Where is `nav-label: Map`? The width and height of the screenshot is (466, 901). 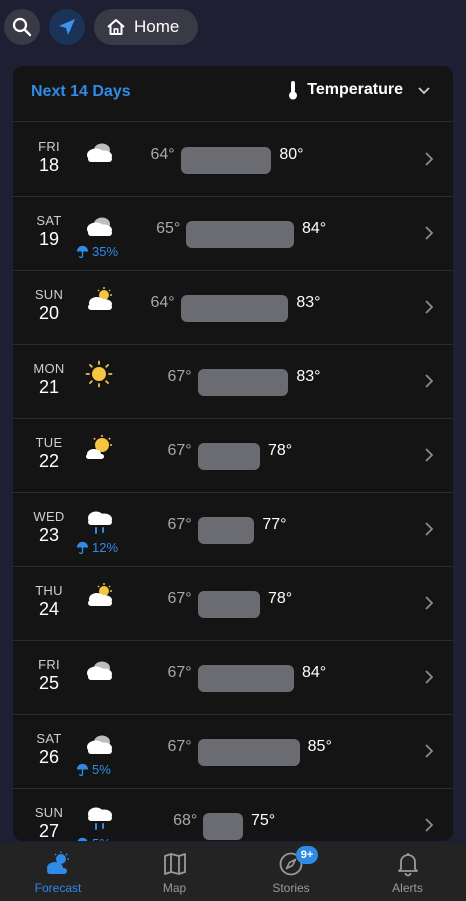 nav-label: Map is located at coordinates (174, 888).